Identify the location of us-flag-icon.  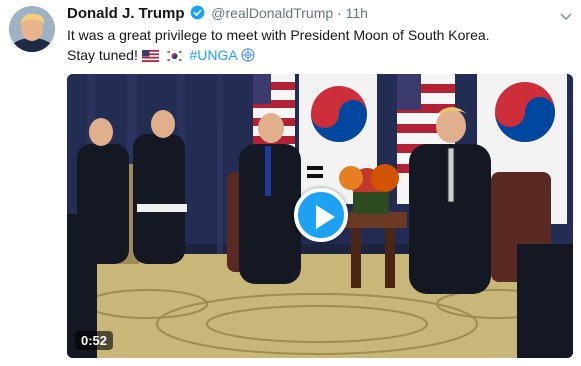
(150, 57).